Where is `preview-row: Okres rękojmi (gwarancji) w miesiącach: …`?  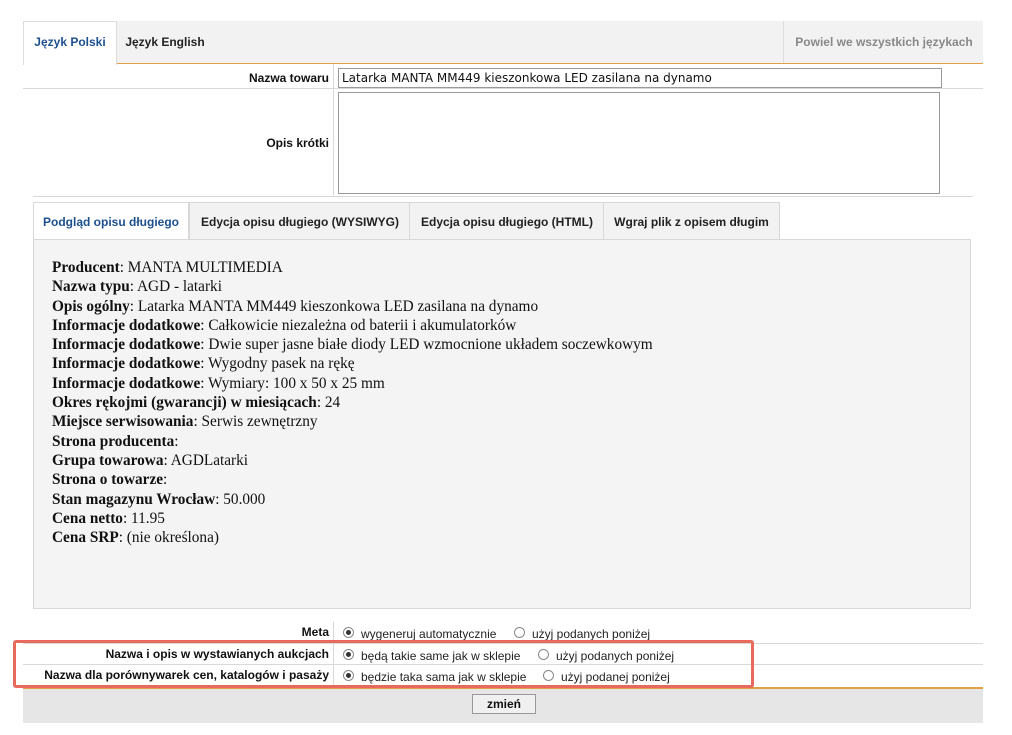 preview-row: Okres rękojmi (gwarancji) w miesiącach: … is located at coordinates (196, 403).